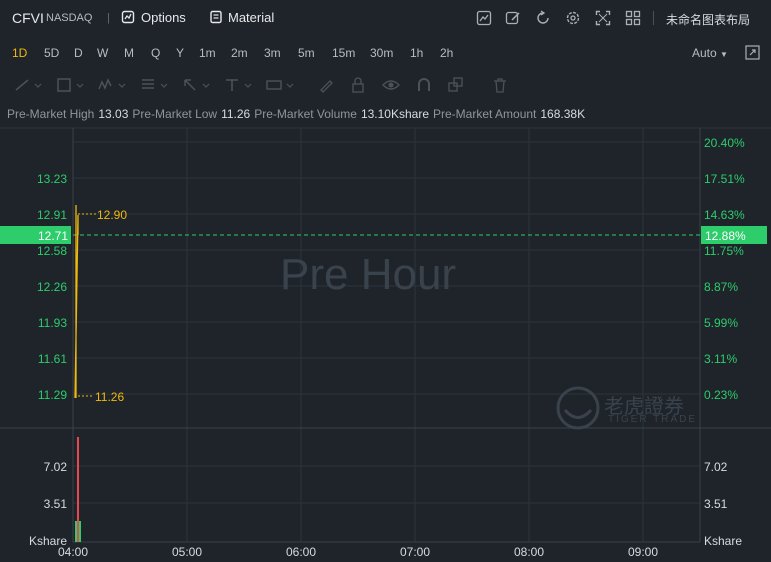  I want to click on right-tick-label: 17.51%, so click(724, 179).